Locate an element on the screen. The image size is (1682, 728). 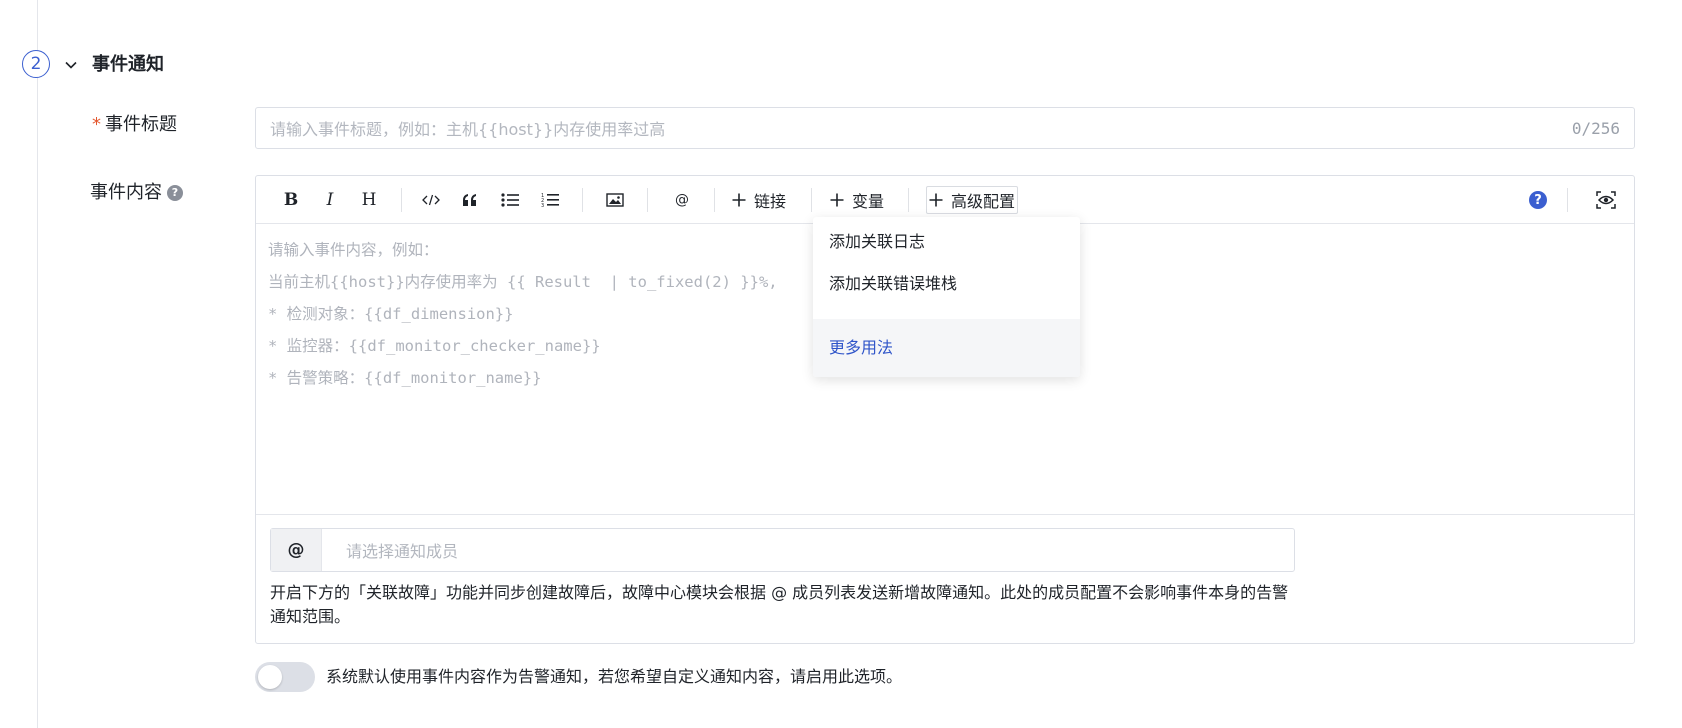
dropdown-footer: 更多用法 is located at coordinates (946, 348).